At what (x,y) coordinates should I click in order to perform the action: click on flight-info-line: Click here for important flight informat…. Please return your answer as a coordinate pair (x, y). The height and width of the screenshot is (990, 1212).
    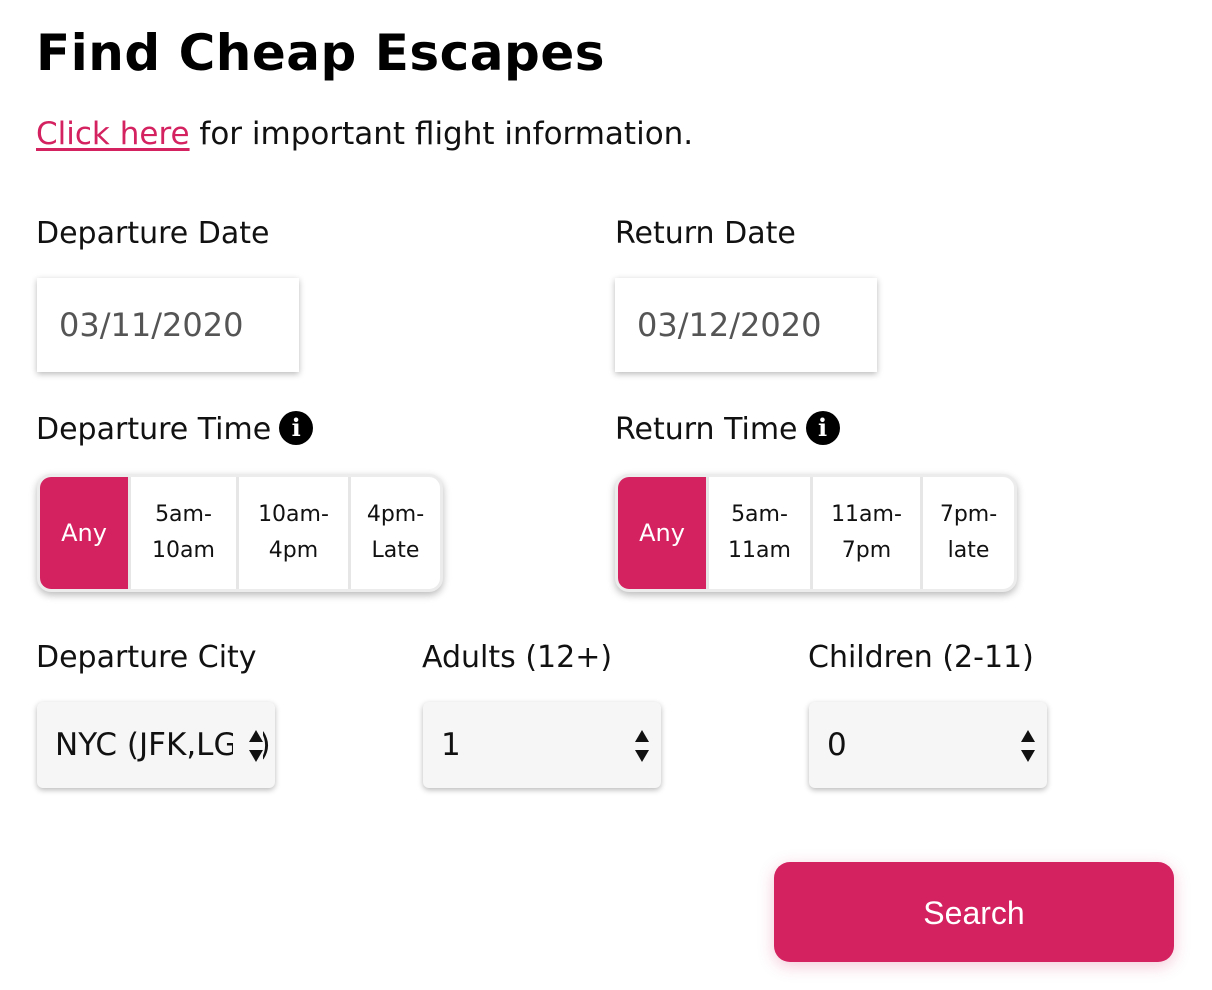
    Looking at the image, I should click on (364, 134).